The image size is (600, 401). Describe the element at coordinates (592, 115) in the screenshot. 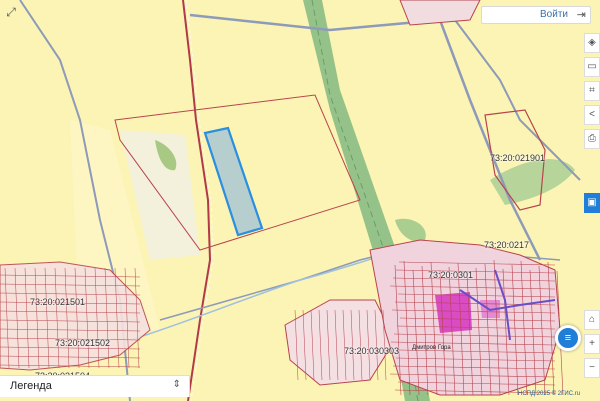

I see `share-icon: <` at that location.